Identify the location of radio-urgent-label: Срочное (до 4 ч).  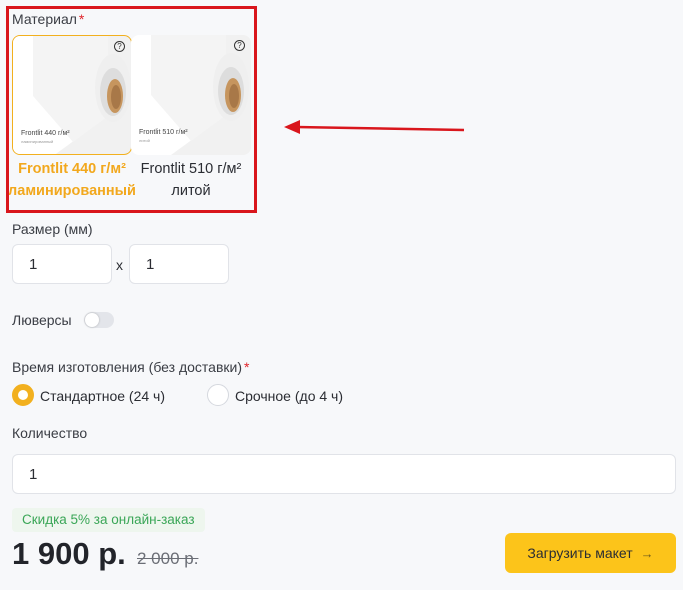
(289, 396).